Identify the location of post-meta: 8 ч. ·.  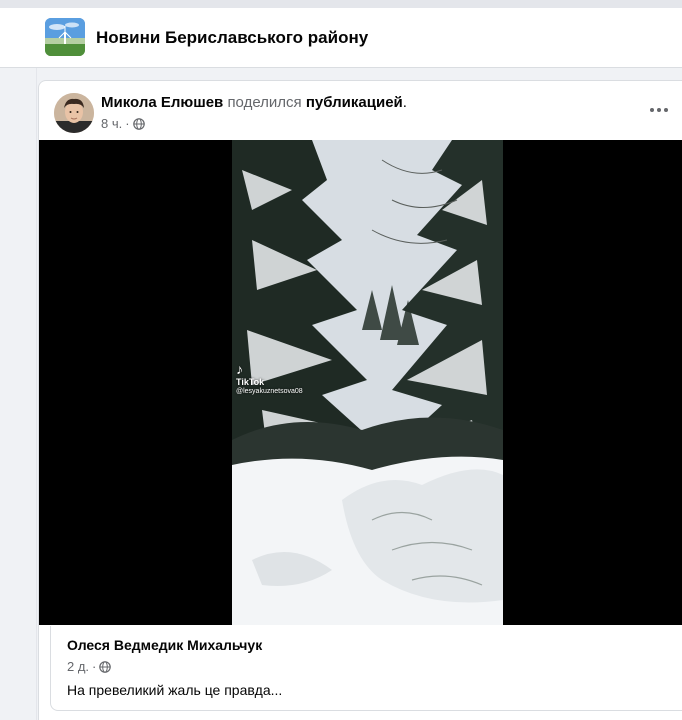
(123, 123).